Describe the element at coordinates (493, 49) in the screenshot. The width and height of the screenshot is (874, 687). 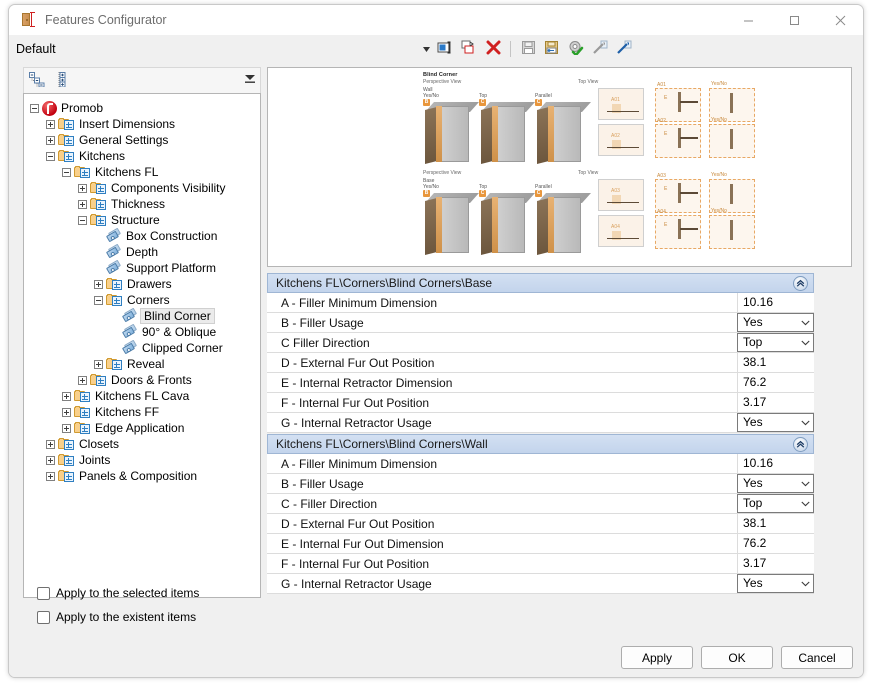
I see `delete-item-button` at that location.